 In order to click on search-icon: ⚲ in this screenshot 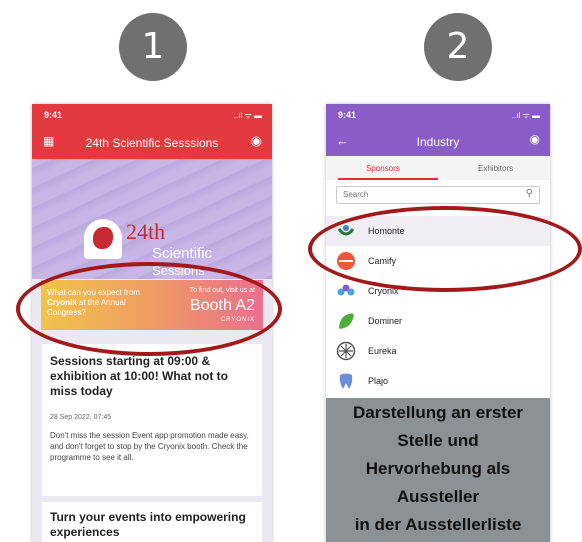, I will do `click(529, 193)`.